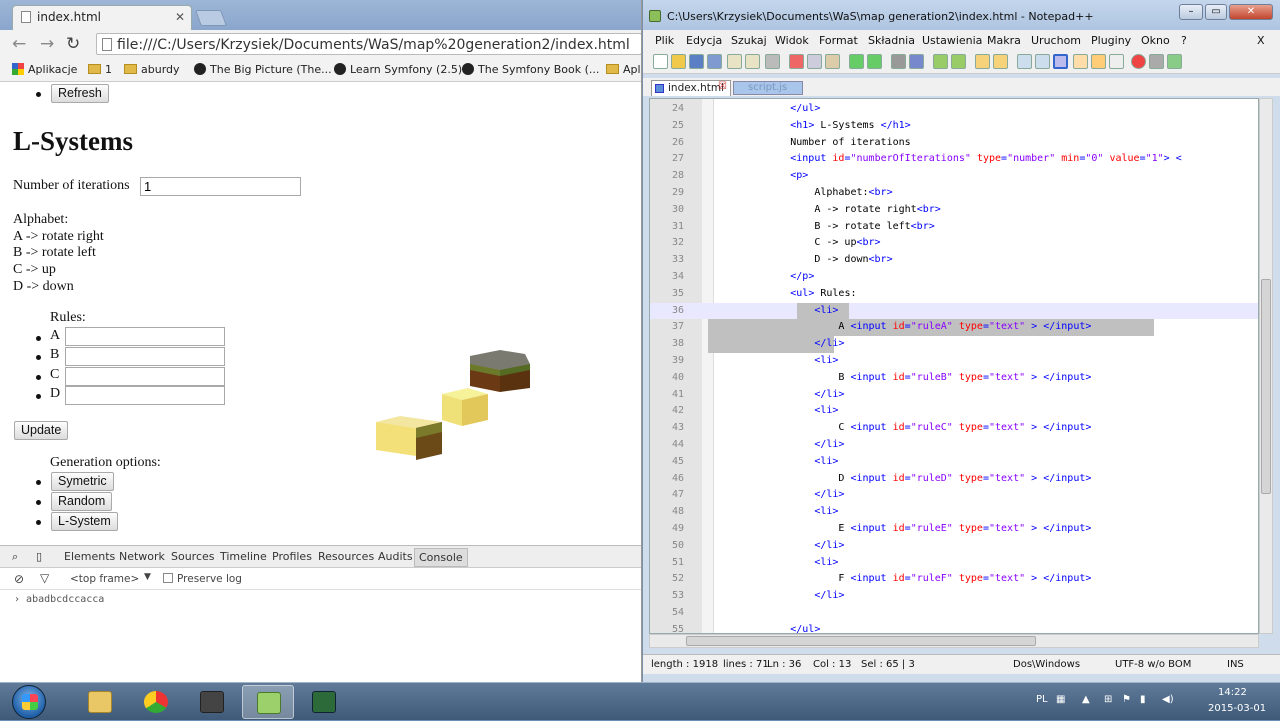 The width and height of the screenshot is (1280, 721). Describe the element at coordinates (147, 577) in the screenshot. I see `chevron-down-icon: ▼` at that location.